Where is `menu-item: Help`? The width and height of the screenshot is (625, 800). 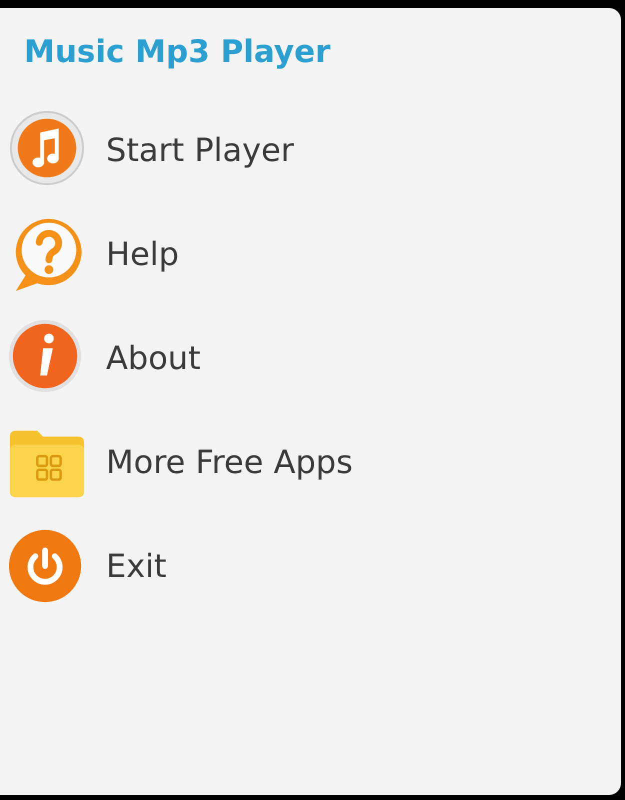 menu-item: Help is located at coordinates (142, 254).